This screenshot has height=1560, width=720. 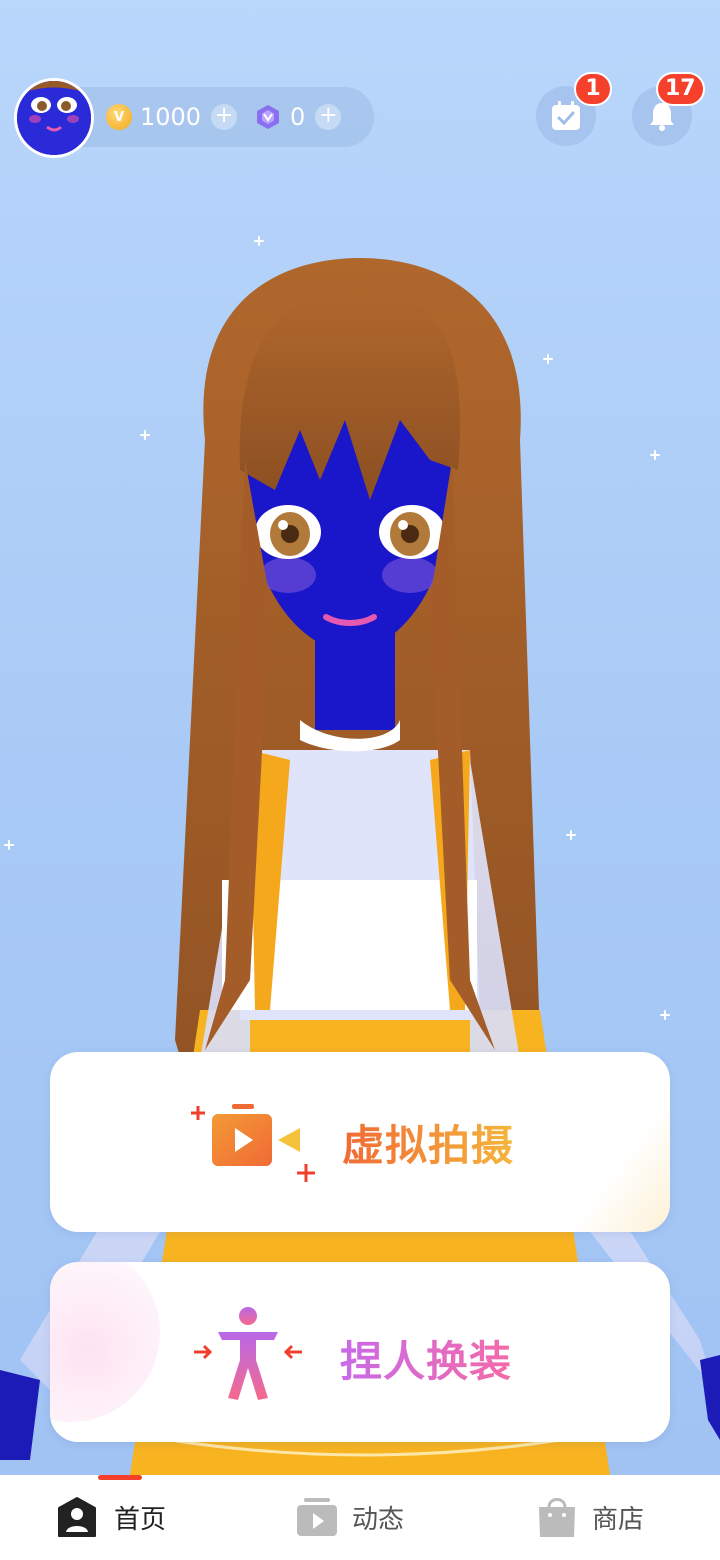 What do you see at coordinates (77, 1517) in the screenshot?
I see `person-icon` at bounding box center [77, 1517].